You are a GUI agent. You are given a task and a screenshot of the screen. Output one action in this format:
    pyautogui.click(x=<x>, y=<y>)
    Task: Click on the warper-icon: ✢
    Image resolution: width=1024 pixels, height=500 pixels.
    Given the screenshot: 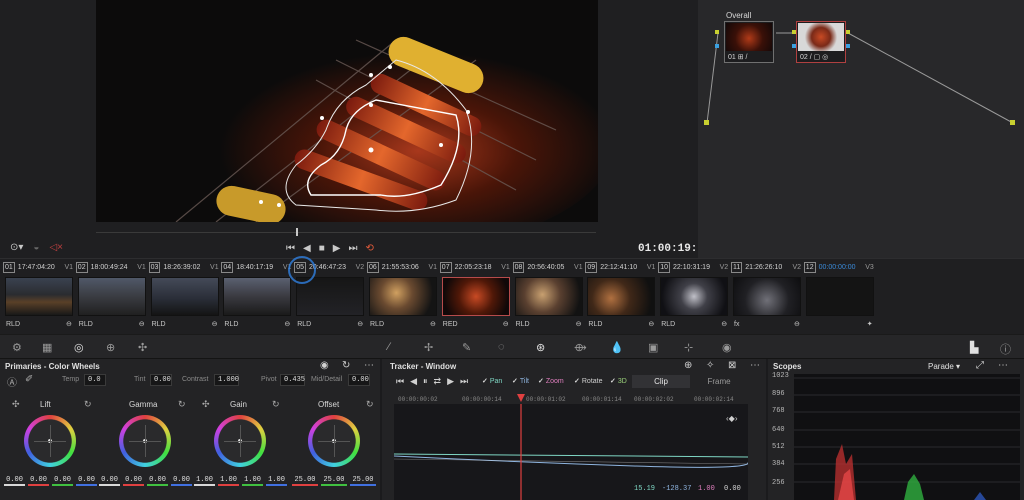 What is the action you would take?
    pyautogui.click(x=428, y=347)
    